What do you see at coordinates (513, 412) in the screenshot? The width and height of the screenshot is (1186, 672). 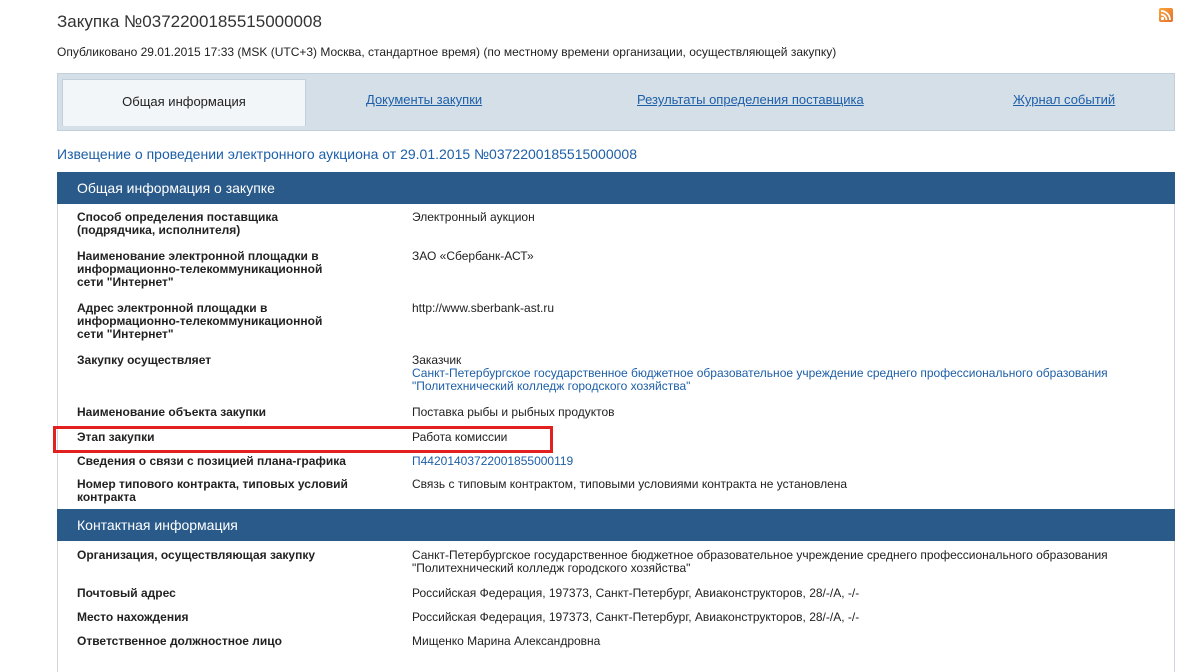 I see `value-object-name: Поставка рыбы и рыбных продуктов` at bounding box center [513, 412].